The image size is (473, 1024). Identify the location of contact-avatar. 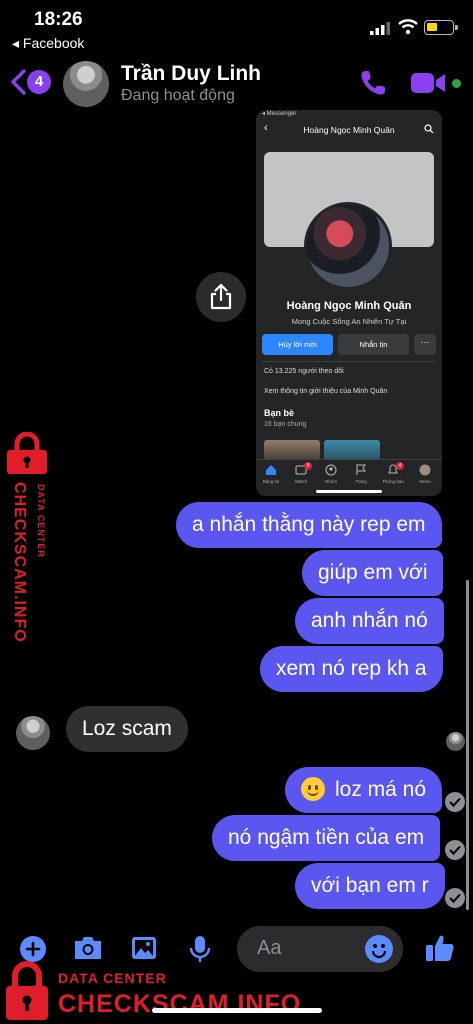
(86, 84).